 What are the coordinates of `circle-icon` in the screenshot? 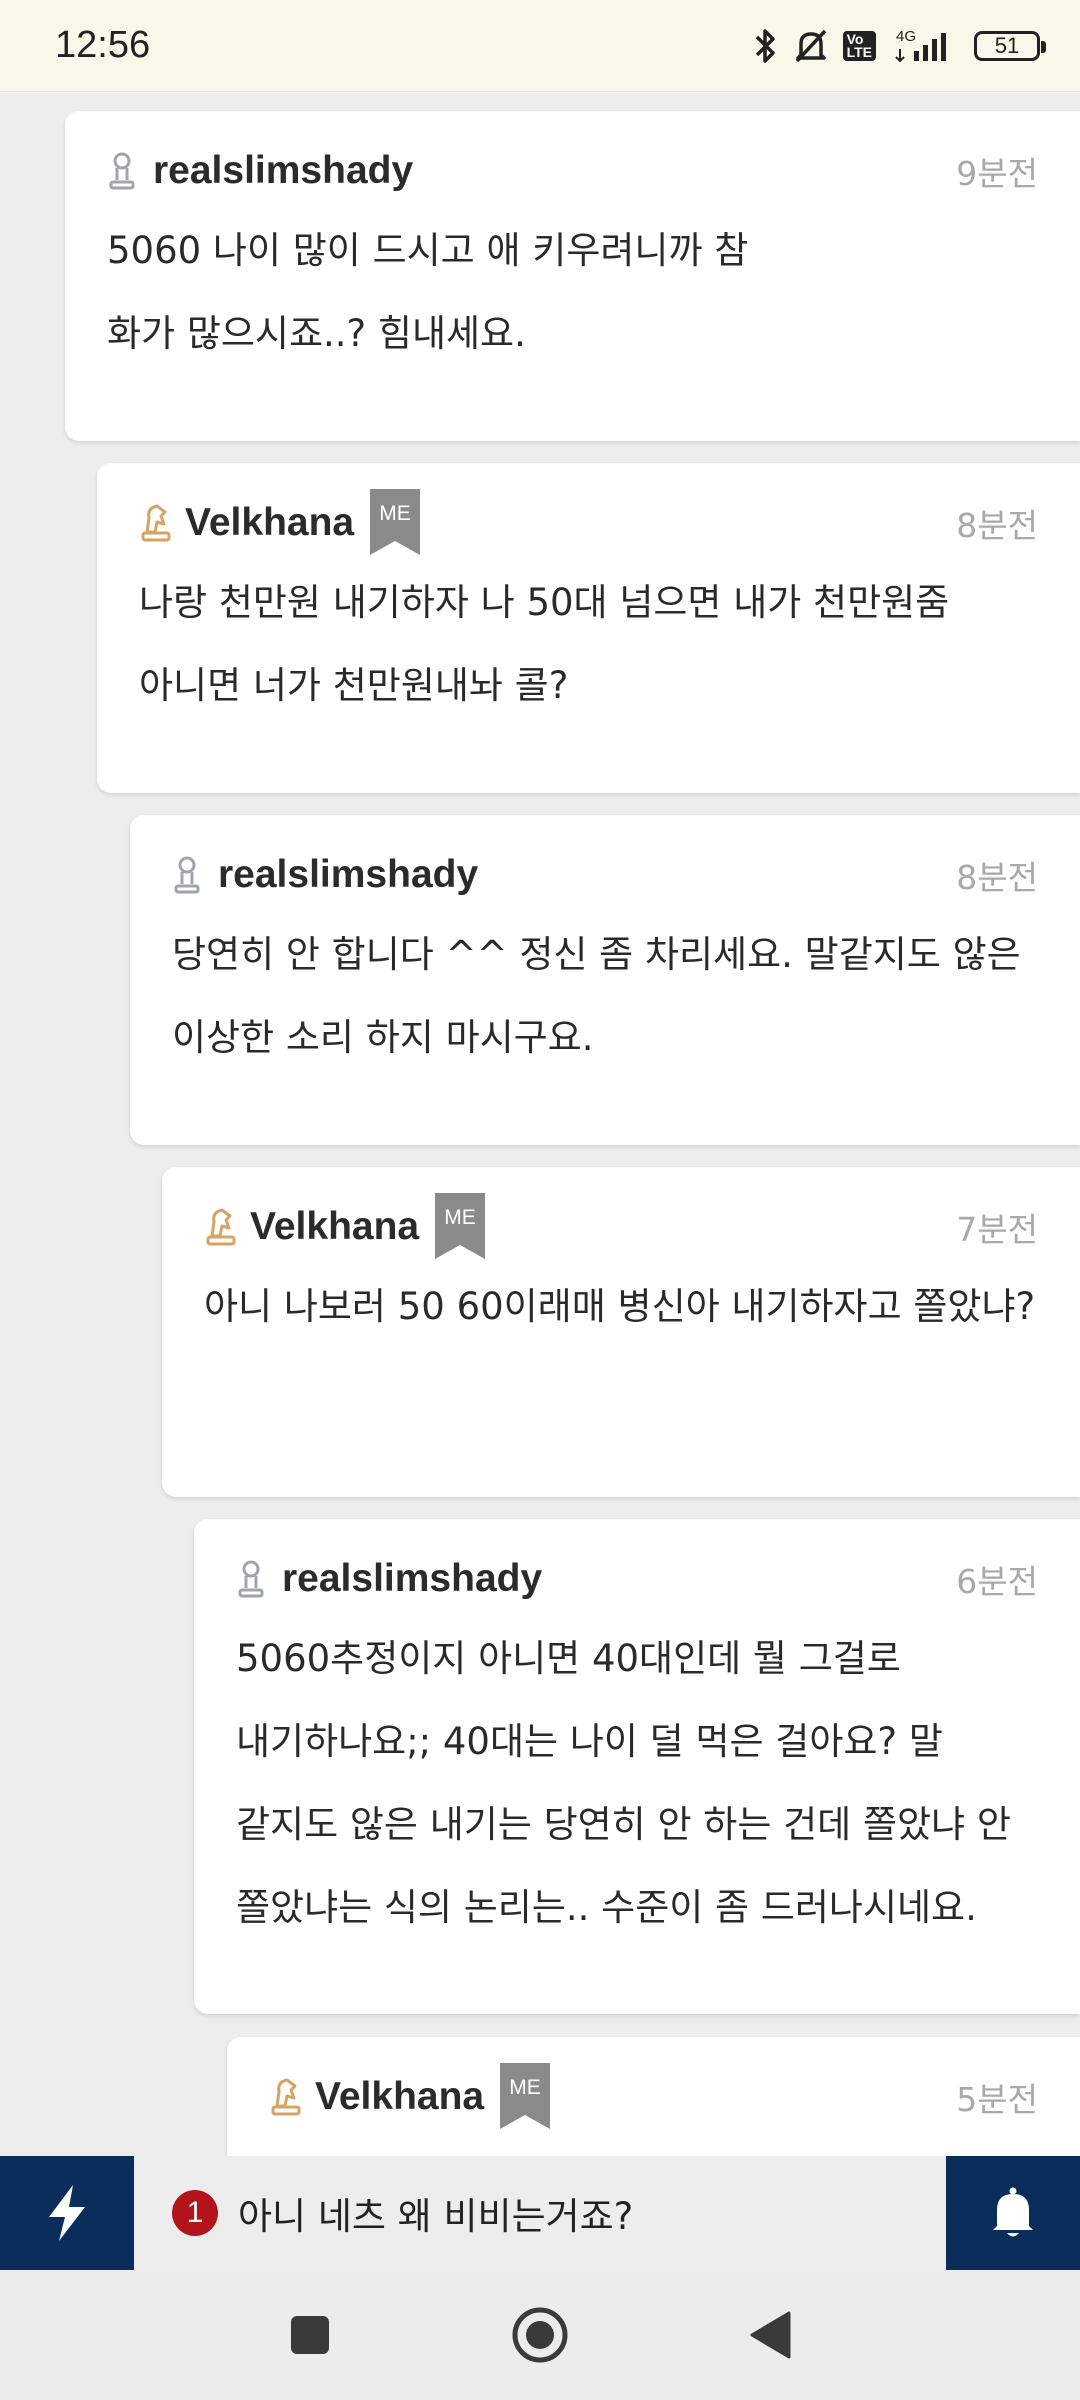 It's located at (540, 2335).